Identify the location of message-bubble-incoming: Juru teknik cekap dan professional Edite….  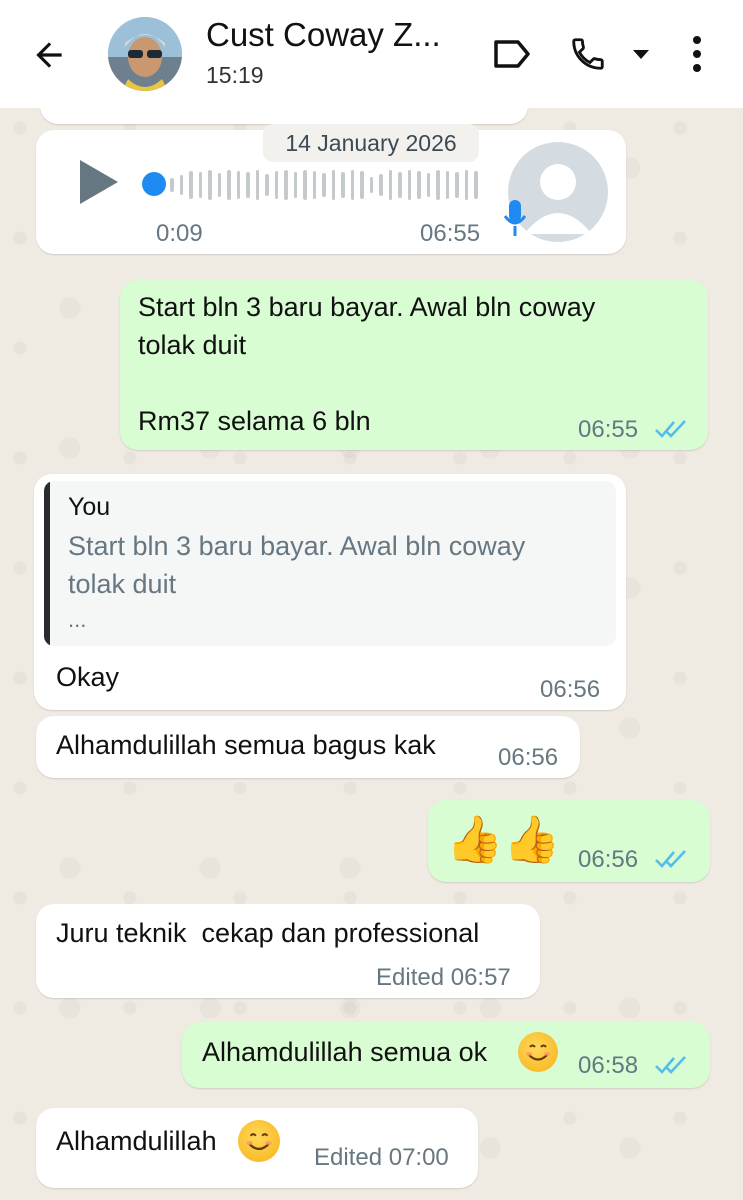
(288, 951).